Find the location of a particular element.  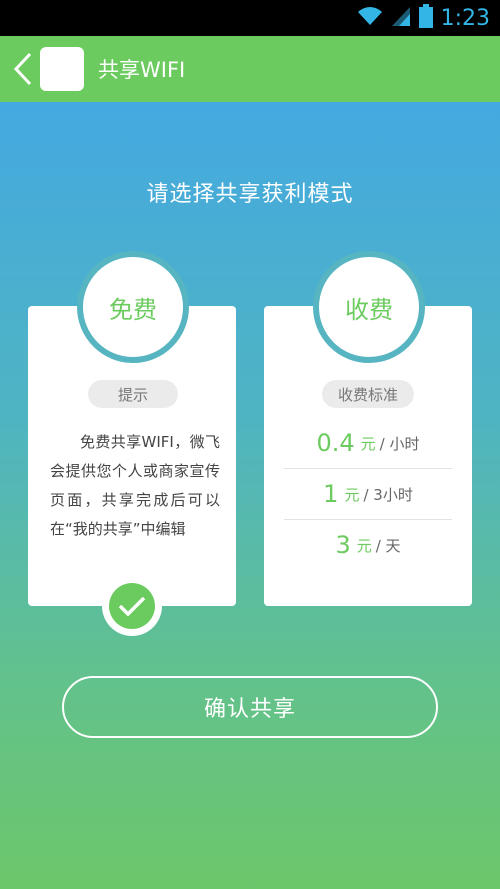

price-row: 3 元 / 天 is located at coordinates (368, 545).